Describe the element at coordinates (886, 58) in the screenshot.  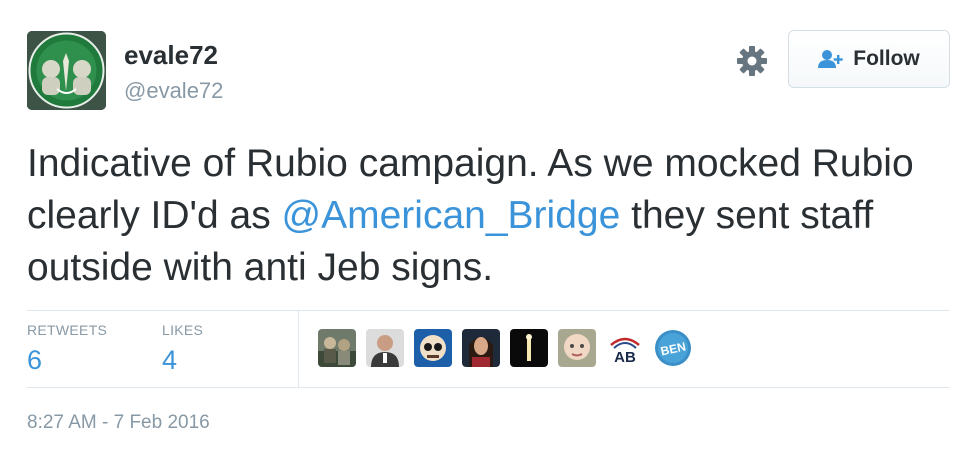
I see `follow-button-label: Follow` at that location.